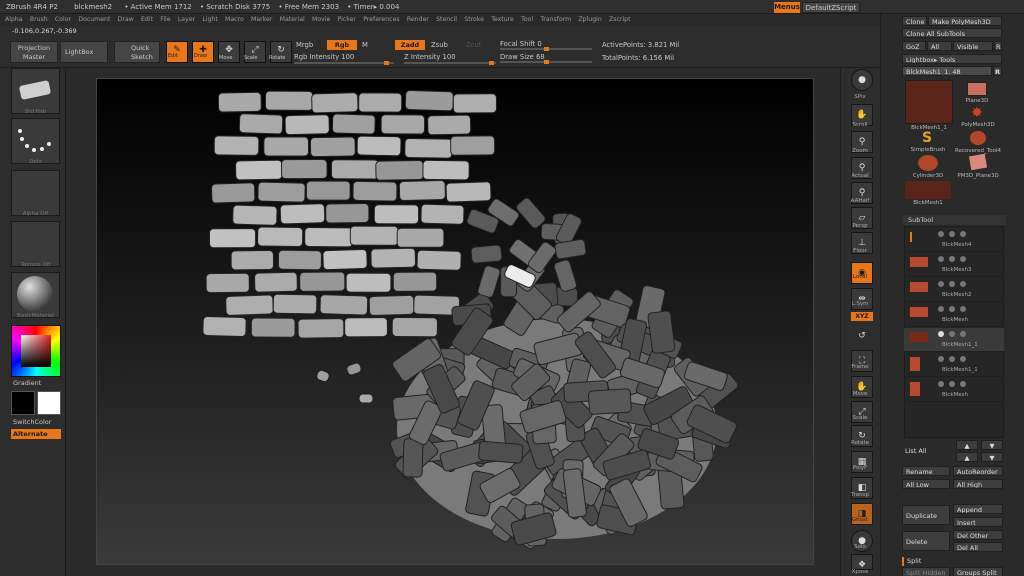 The width and height of the screenshot is (1024, 576). I want to click on blckmesh1-thumbnail, so click(928, 190).